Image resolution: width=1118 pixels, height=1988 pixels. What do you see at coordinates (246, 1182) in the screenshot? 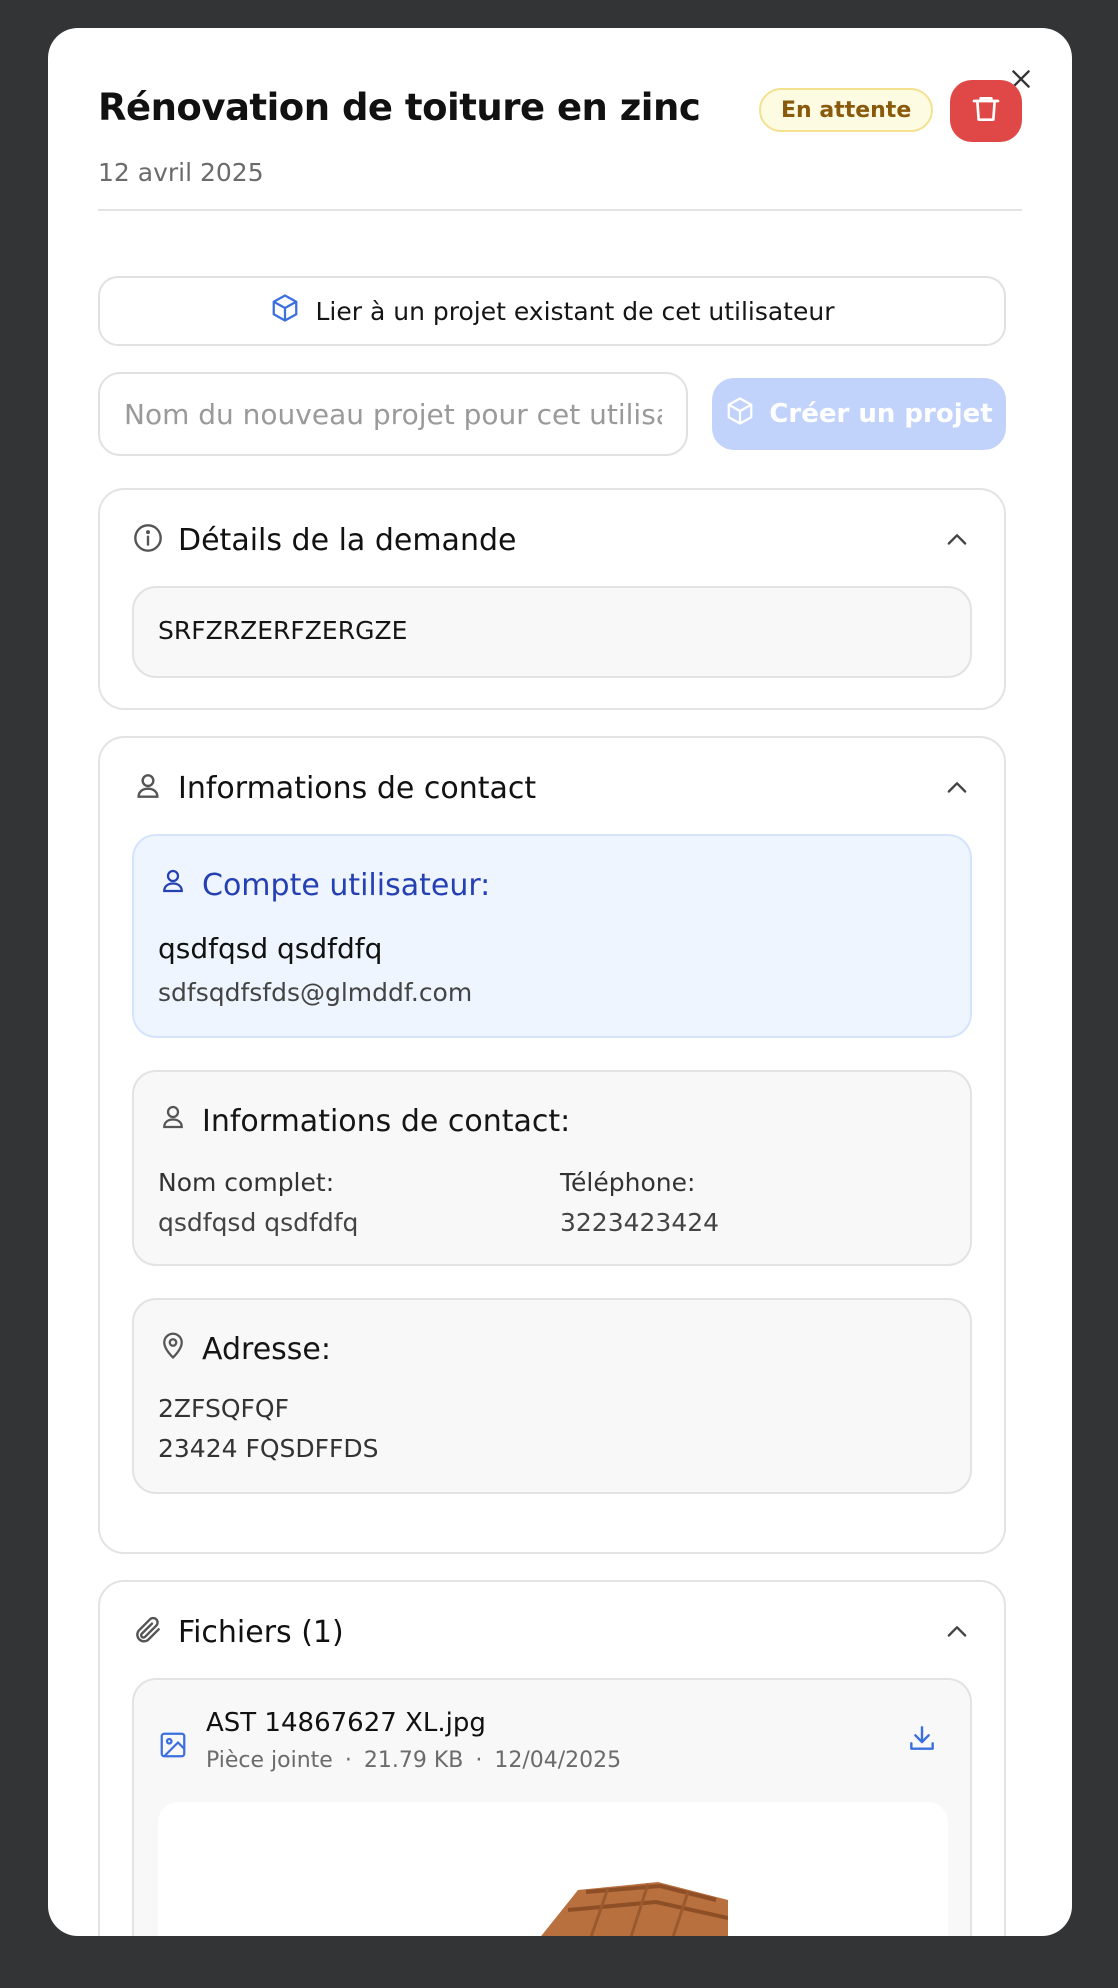
I see `fullname-label: Nom complet:` at bounding box center [246, 1182].